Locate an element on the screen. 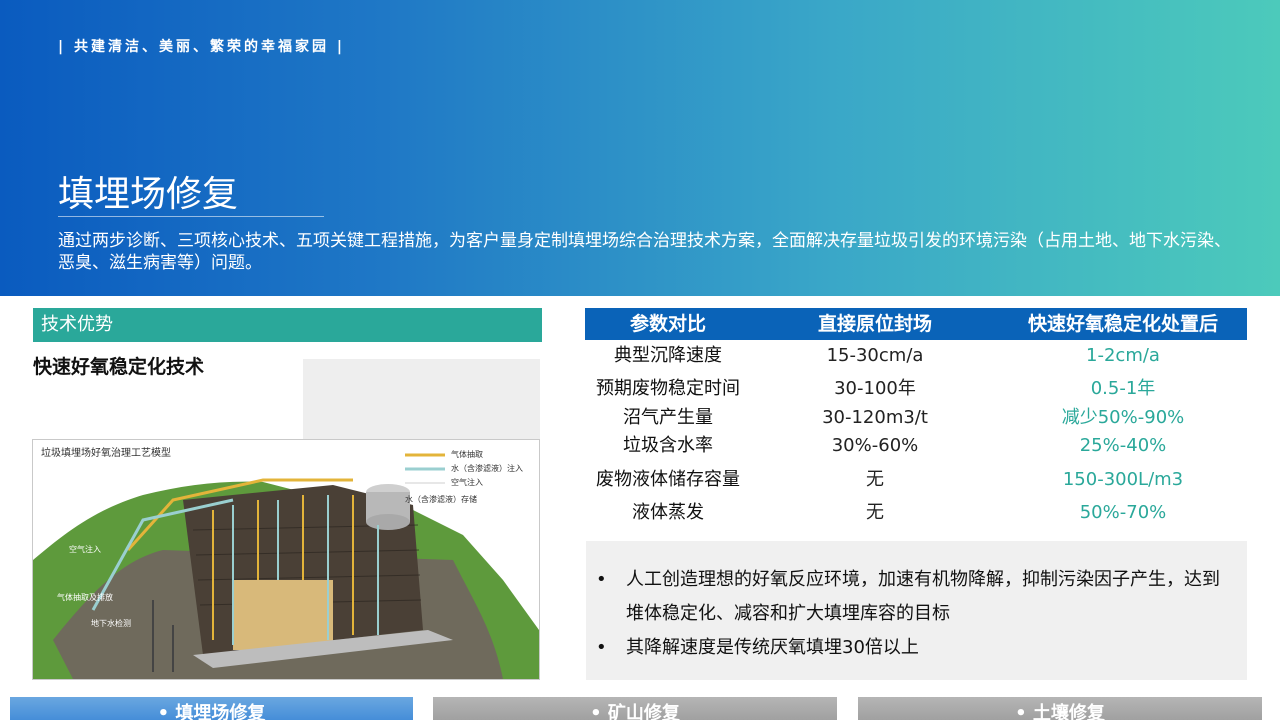 The width and height of the screenshot is (1280, 720). table-cell: 废物液体储存容量 is located at coordinates (668, 479).